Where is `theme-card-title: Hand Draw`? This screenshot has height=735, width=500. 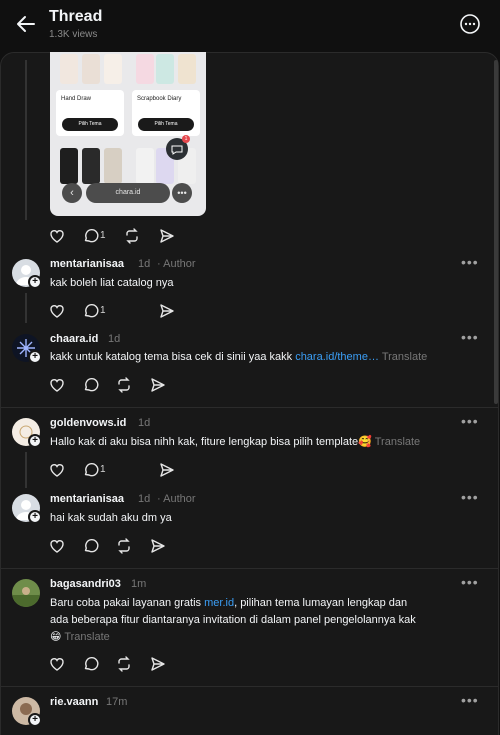 theme-card-title: Hand Draw is located at coordinates (76, 99).